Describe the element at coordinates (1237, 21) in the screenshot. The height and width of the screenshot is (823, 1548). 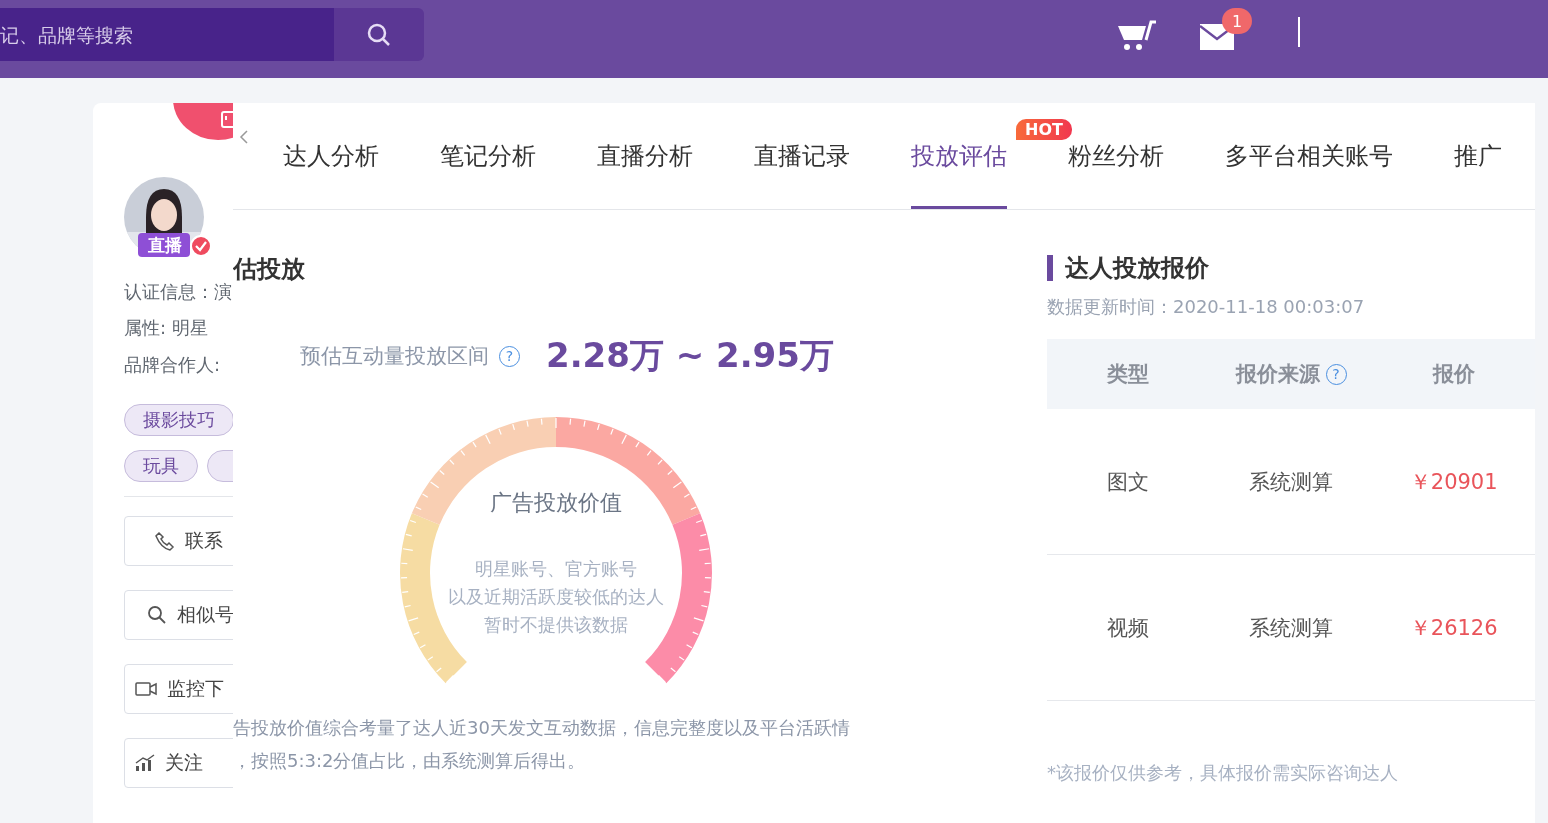
I see `notification-badge: 1` at that location.